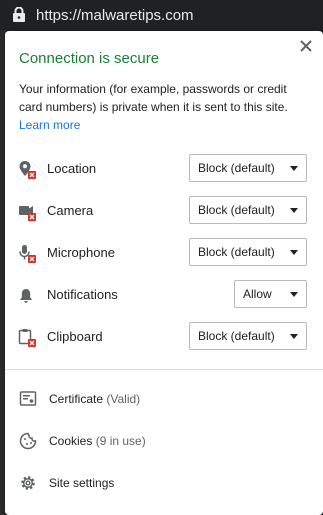 The image size is (323, 515). Describe the element at coordinates (28, 483) in the screenshot. I see `gear-icon` at that location.